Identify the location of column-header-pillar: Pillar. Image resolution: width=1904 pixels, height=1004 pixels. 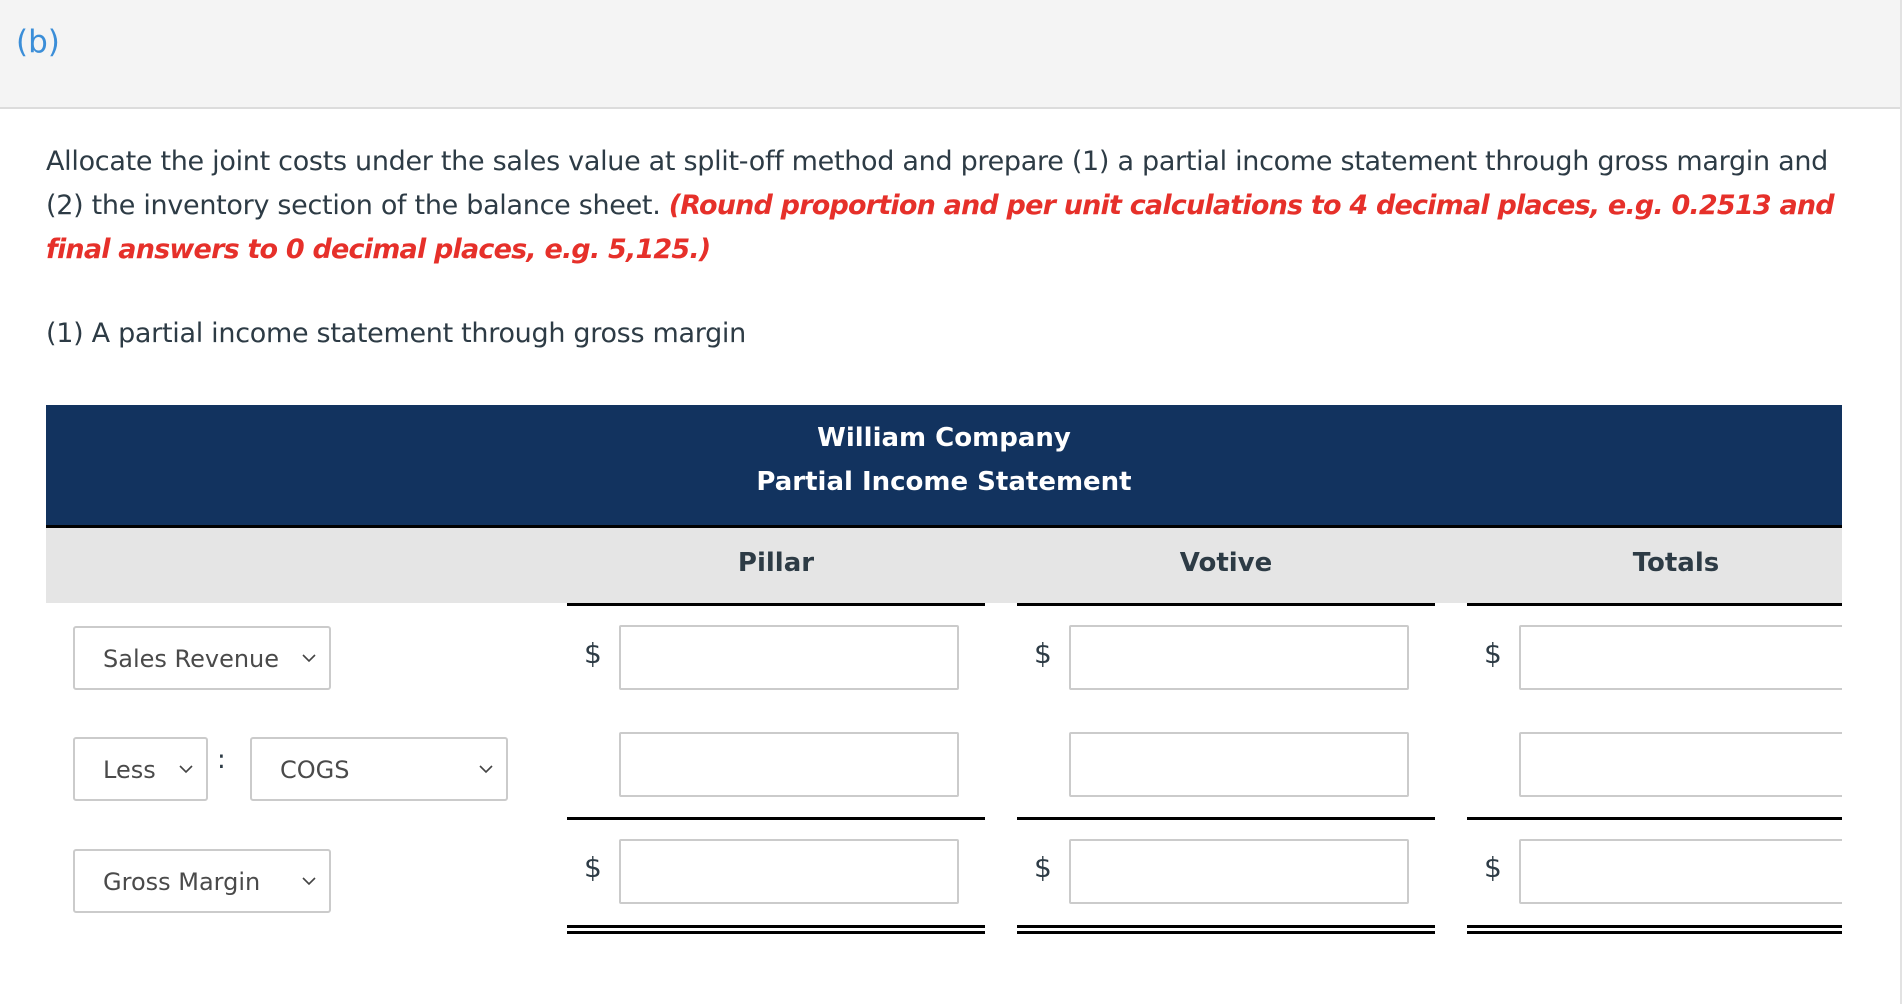
(776, 563).